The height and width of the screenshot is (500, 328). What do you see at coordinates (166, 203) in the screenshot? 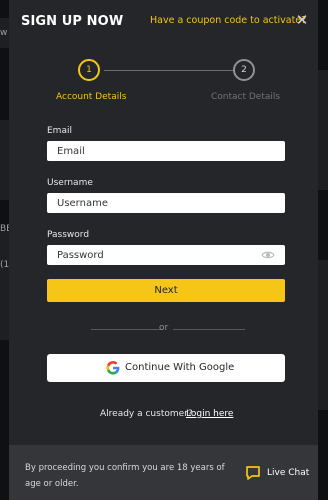
I see `username-field` at bounding box center [166, 203].